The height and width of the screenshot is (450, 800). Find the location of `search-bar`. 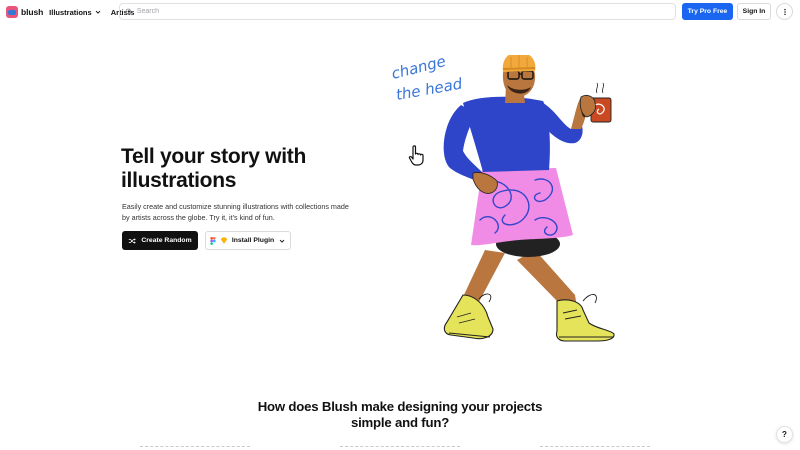

search-bar is located at coordinates (397, 11).